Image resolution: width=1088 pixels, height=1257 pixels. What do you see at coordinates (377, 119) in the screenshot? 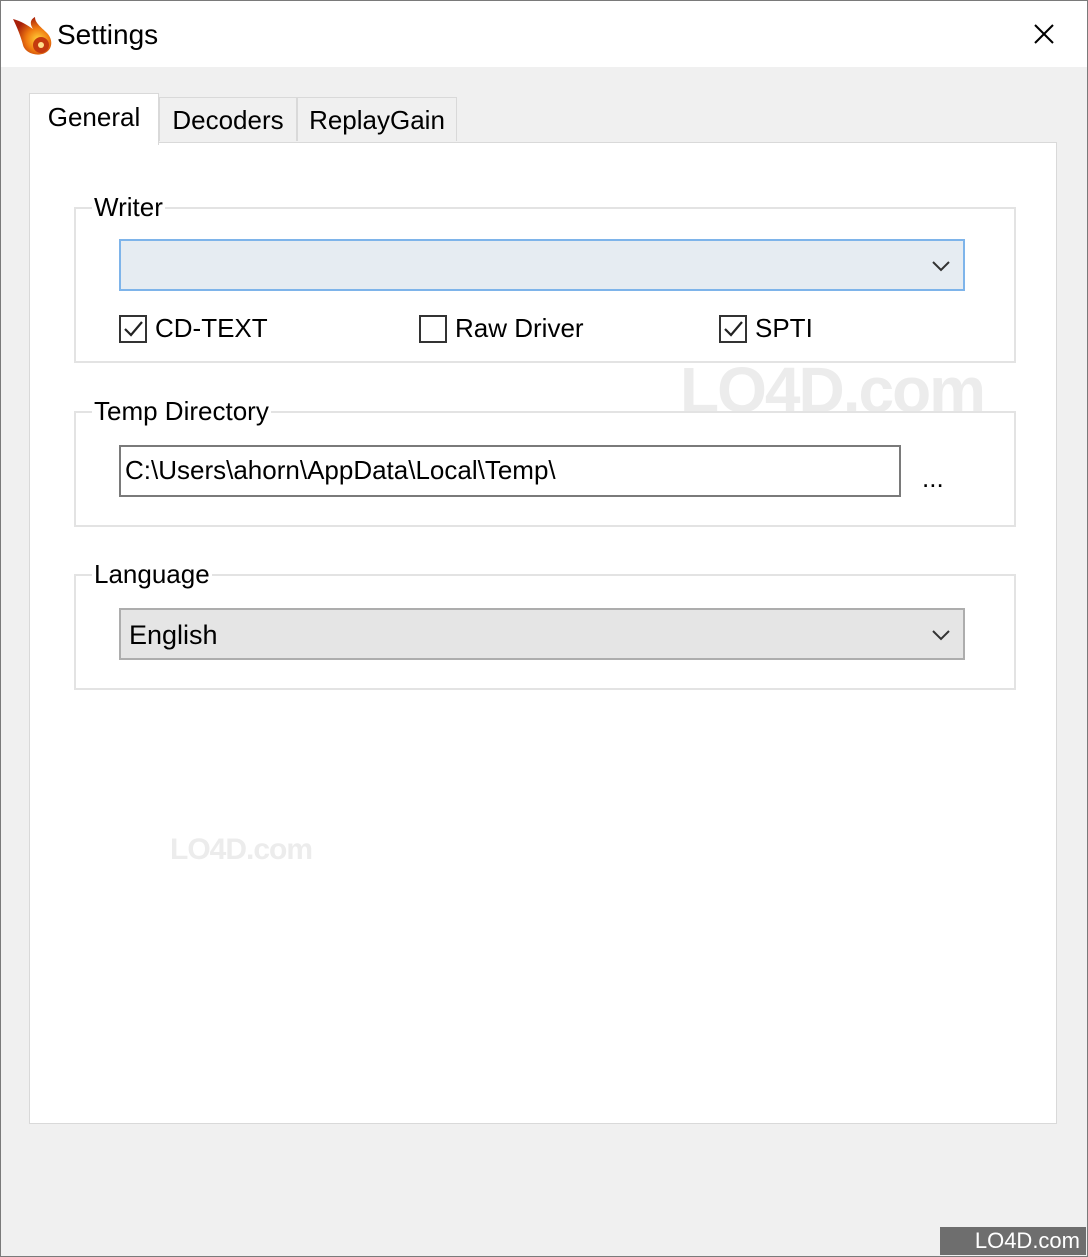
I see `tab-replaygain: ReplayGain` at bounding box center [377, 119].